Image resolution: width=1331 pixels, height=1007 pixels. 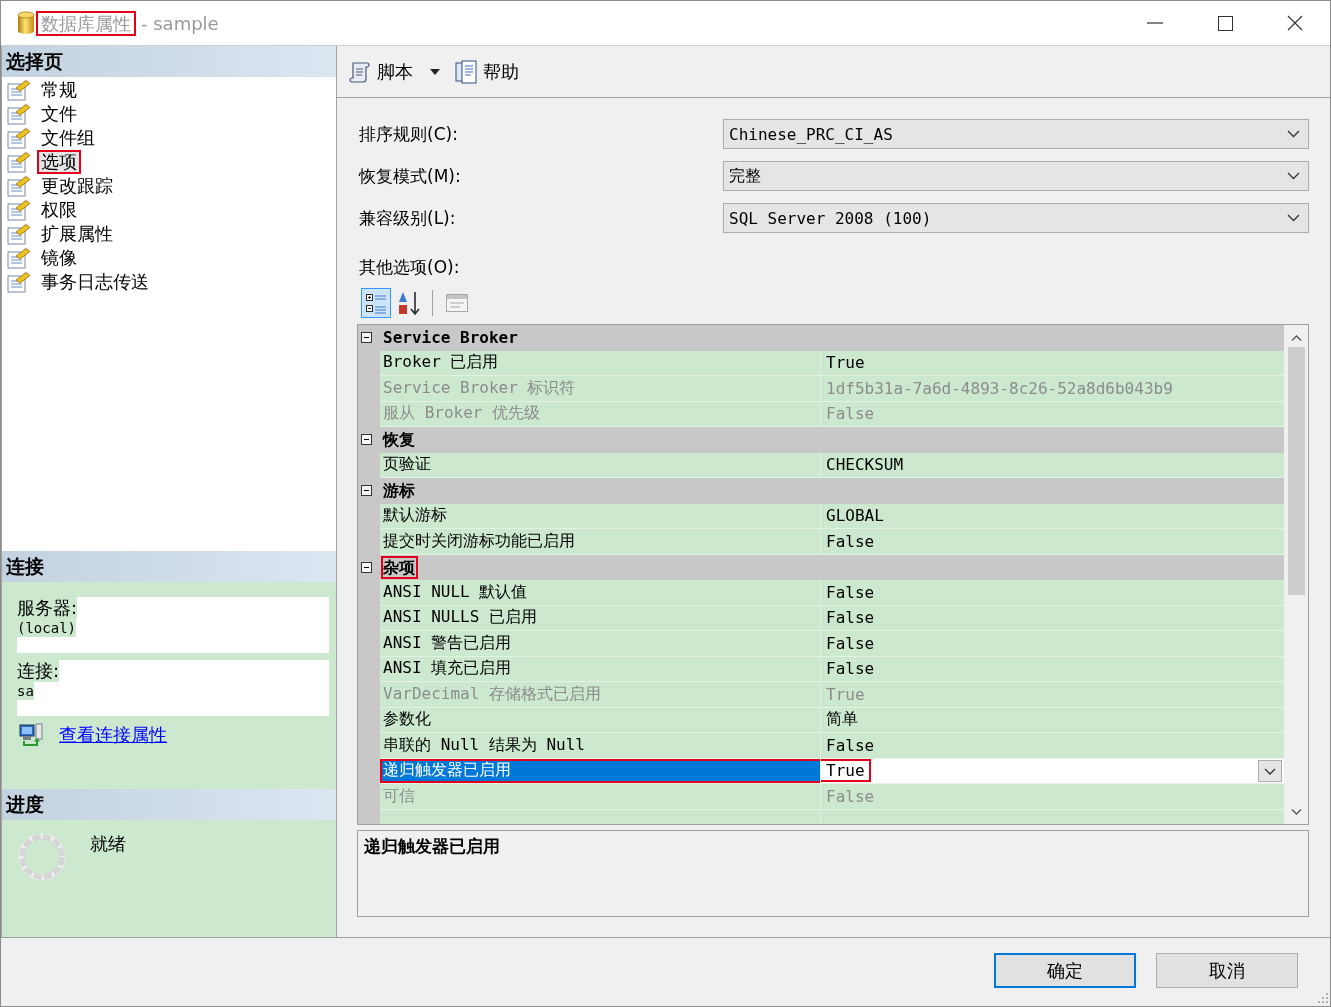 I want to click on info-label: 连接:, so click(x=38, y=671).